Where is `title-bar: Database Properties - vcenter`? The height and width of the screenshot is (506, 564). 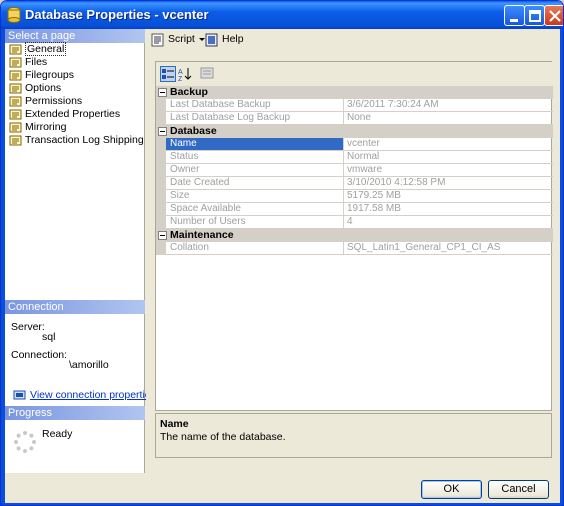 title-bar: Database Properties - vcenter is located at coordinates (282, 15).